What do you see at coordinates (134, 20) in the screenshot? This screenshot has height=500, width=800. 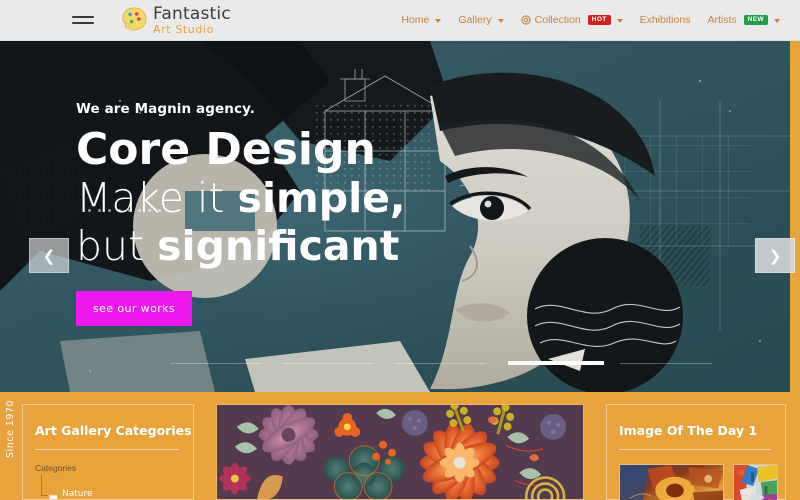 I see `palette-icon` at bounding box center [134, 20].